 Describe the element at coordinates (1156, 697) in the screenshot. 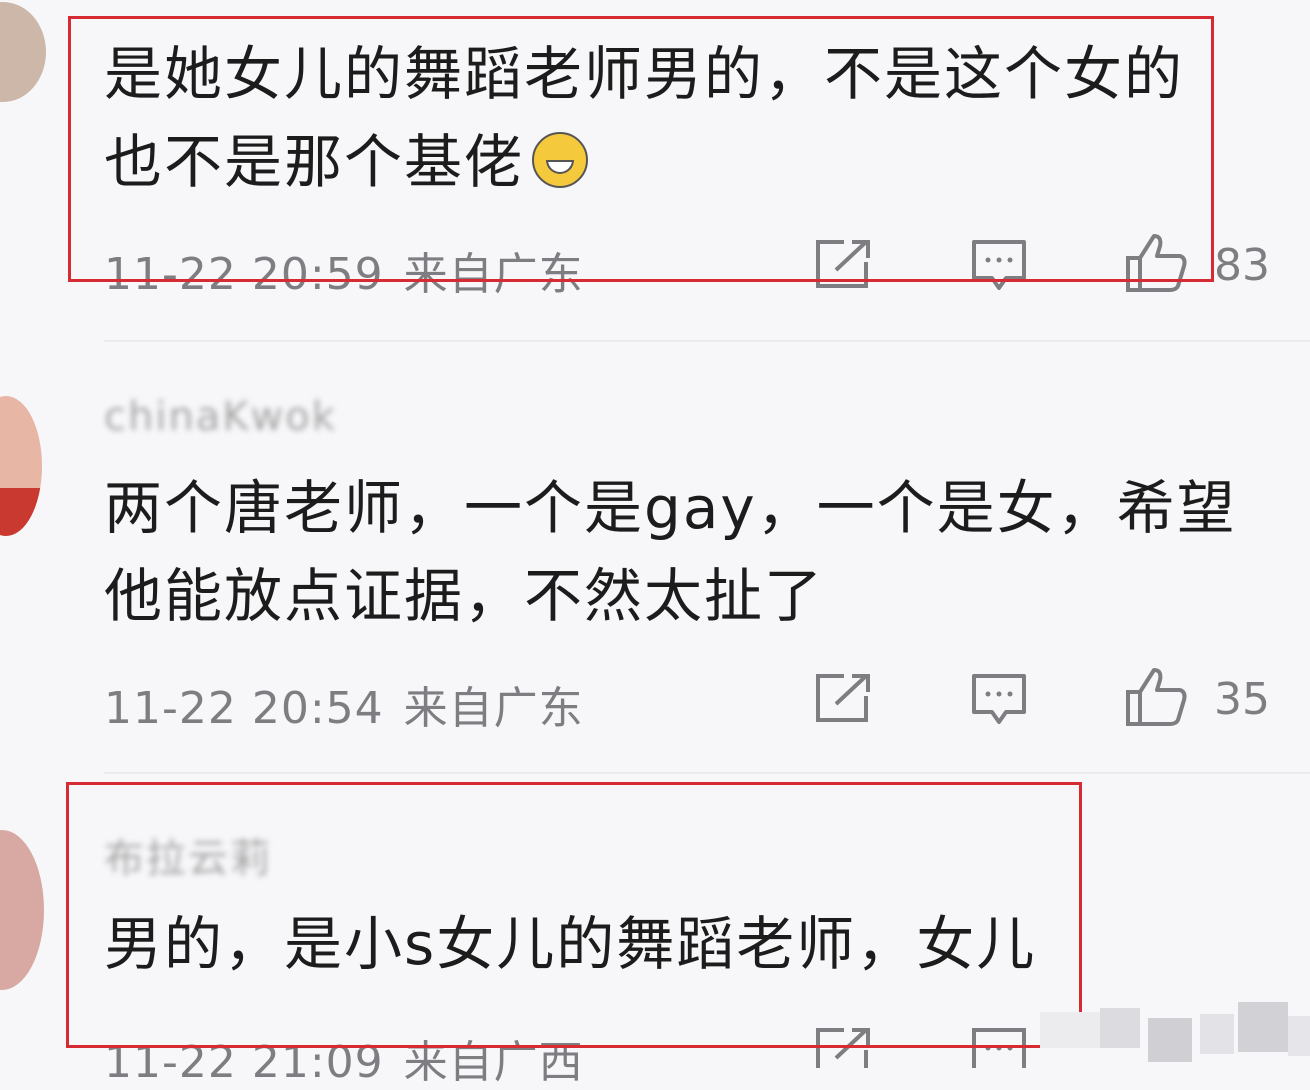

I see `like-icon` at that location.